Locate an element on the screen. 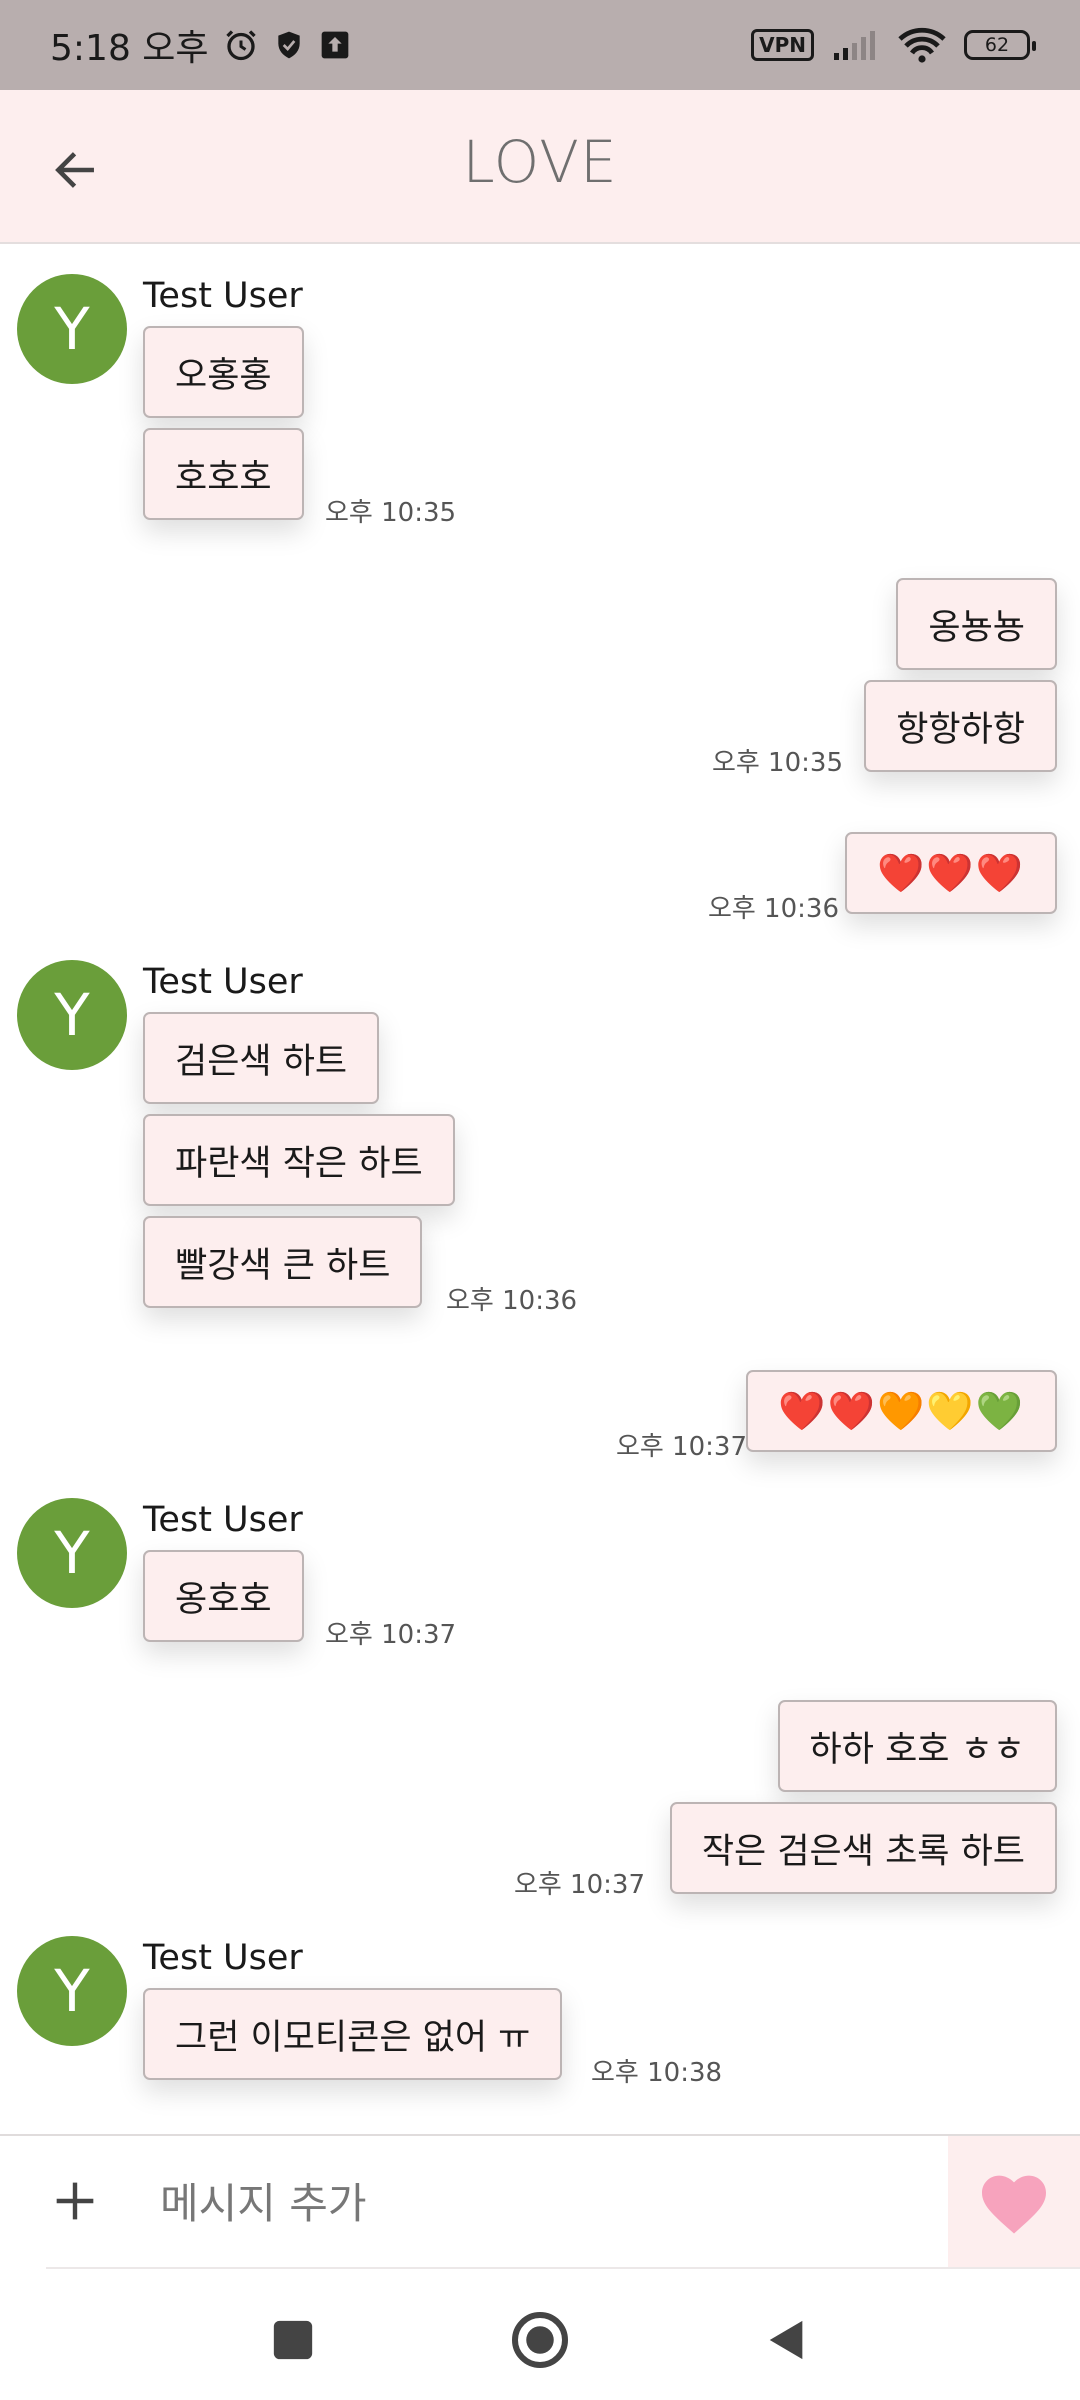  message-bubble: ❤️❤️❤️ is located at coordinates (951, 873).